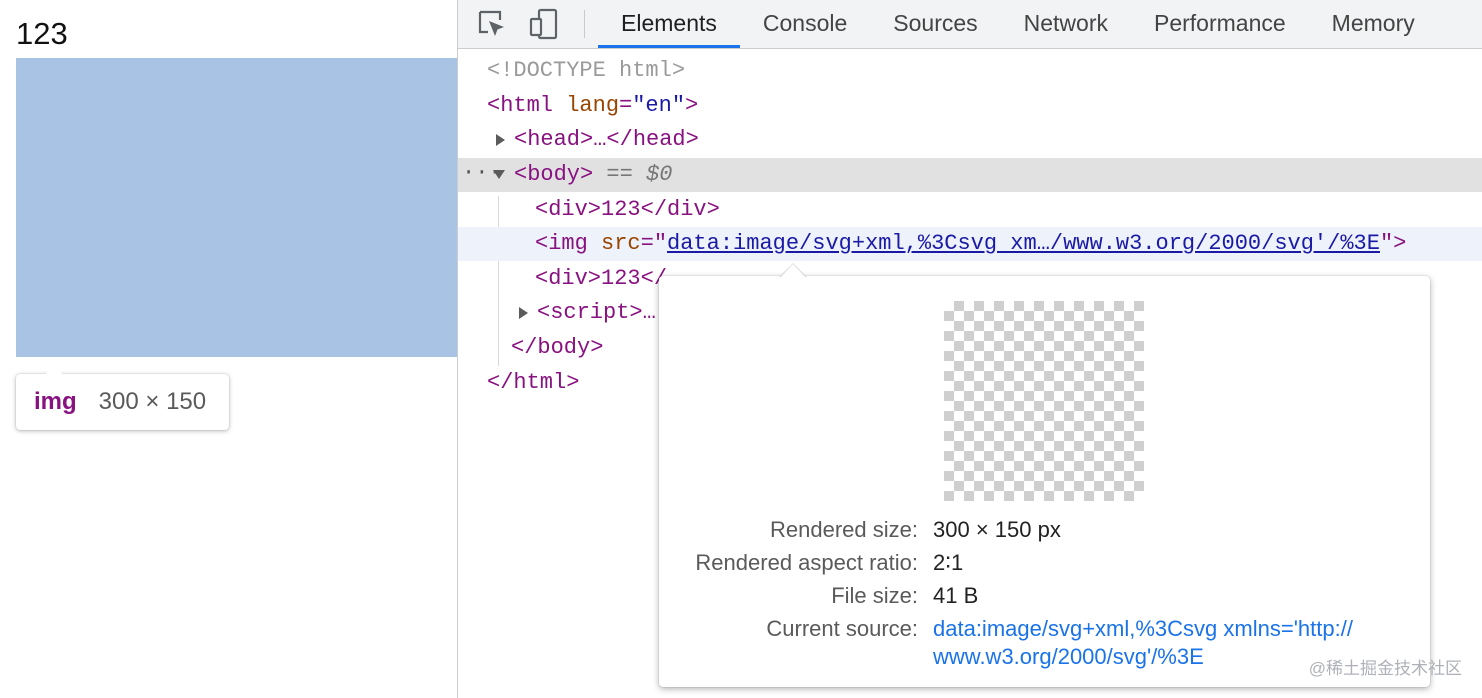 Image resolution: width=1482 pixels, height=698 pixels. I want to click on inspect-element-icon, so click(492, 24).